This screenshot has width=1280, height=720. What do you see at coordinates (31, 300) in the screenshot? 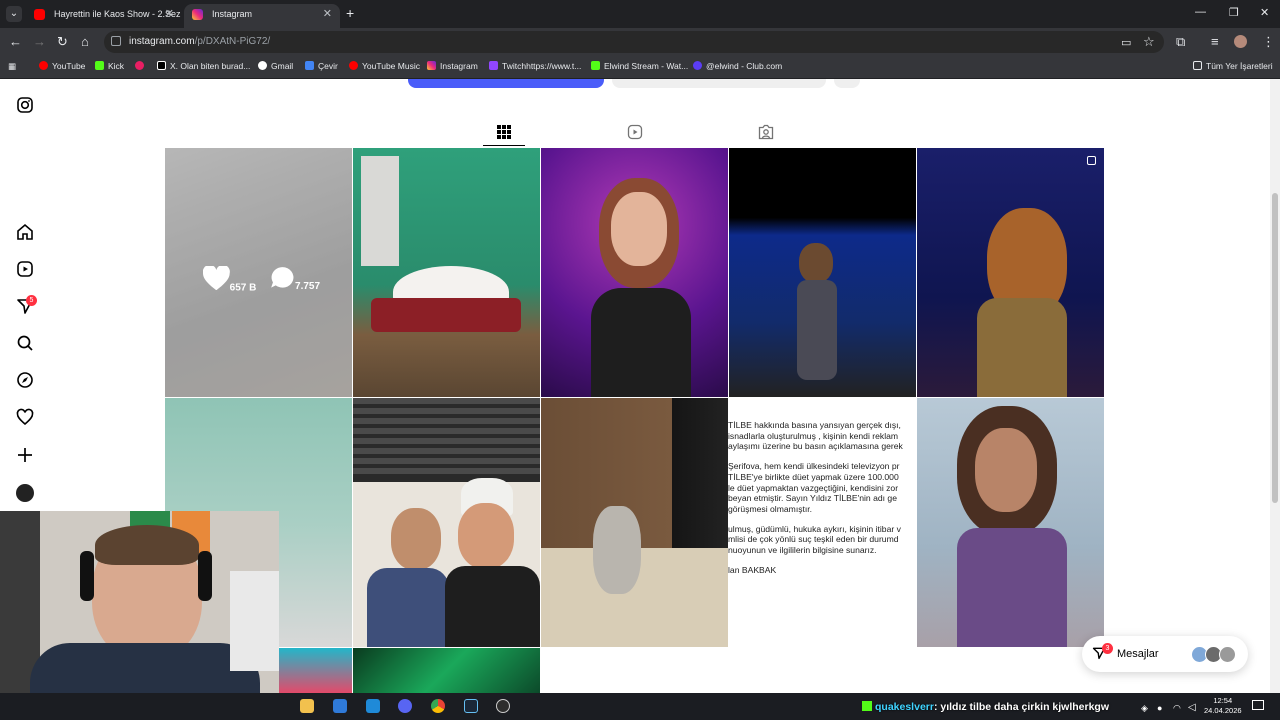
I see `notification-badge: 5` at bounding box center [31, 300].